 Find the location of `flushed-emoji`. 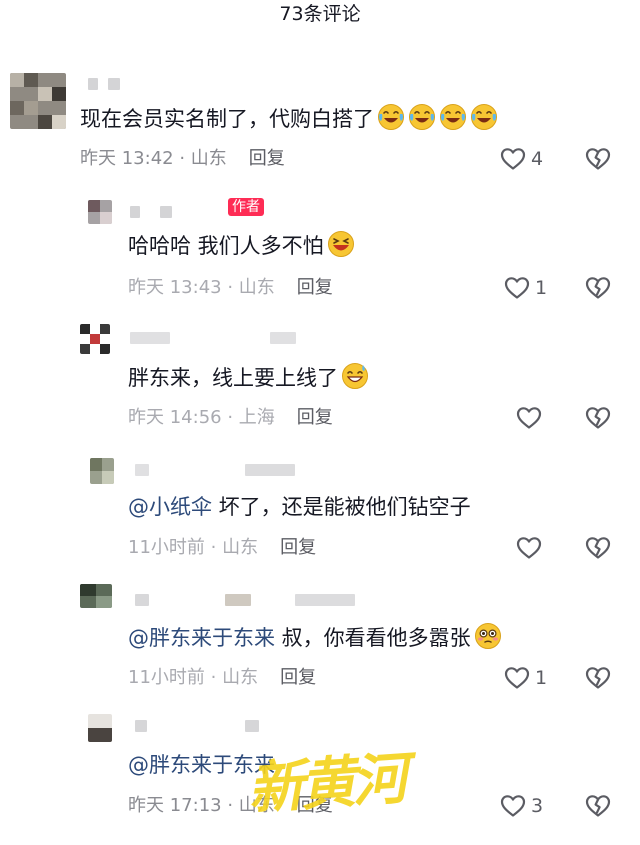

flushed-emoji is located at coordinates (488, 636).